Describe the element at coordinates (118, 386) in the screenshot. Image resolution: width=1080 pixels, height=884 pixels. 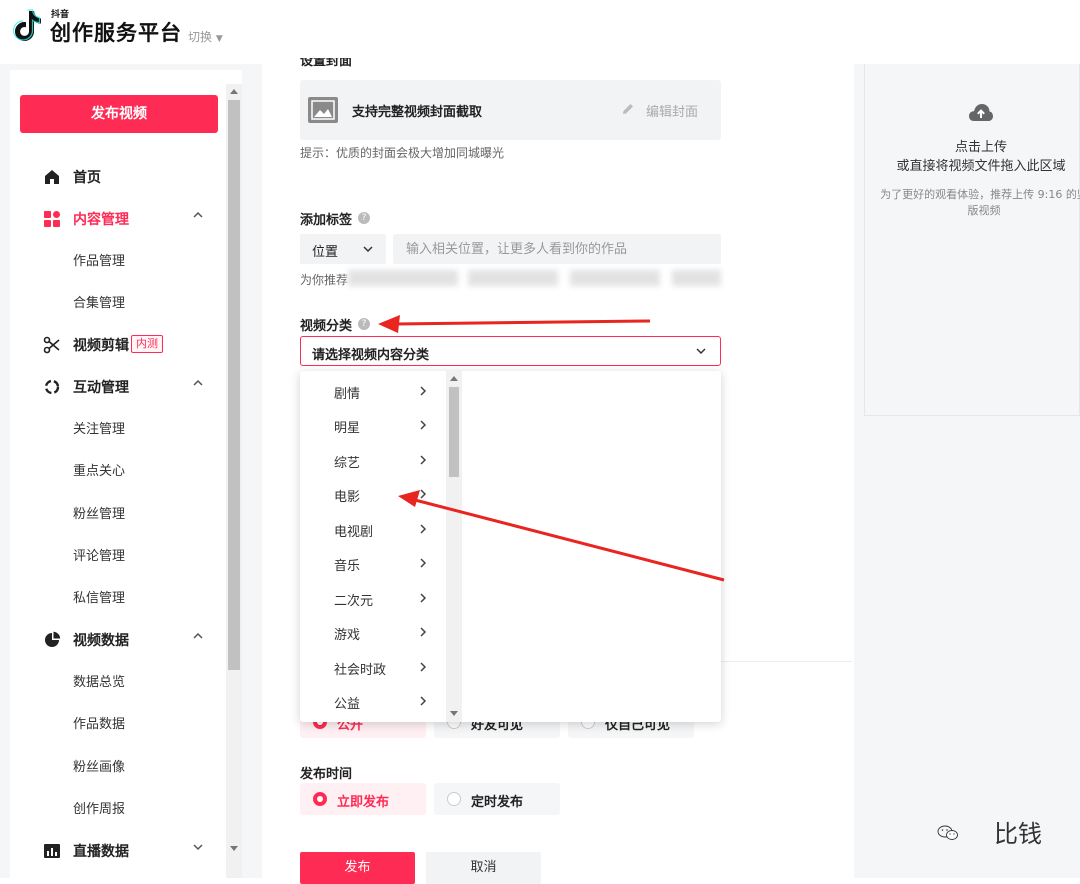
I see `sidebar-item-interaction: 互动管理` at that location.